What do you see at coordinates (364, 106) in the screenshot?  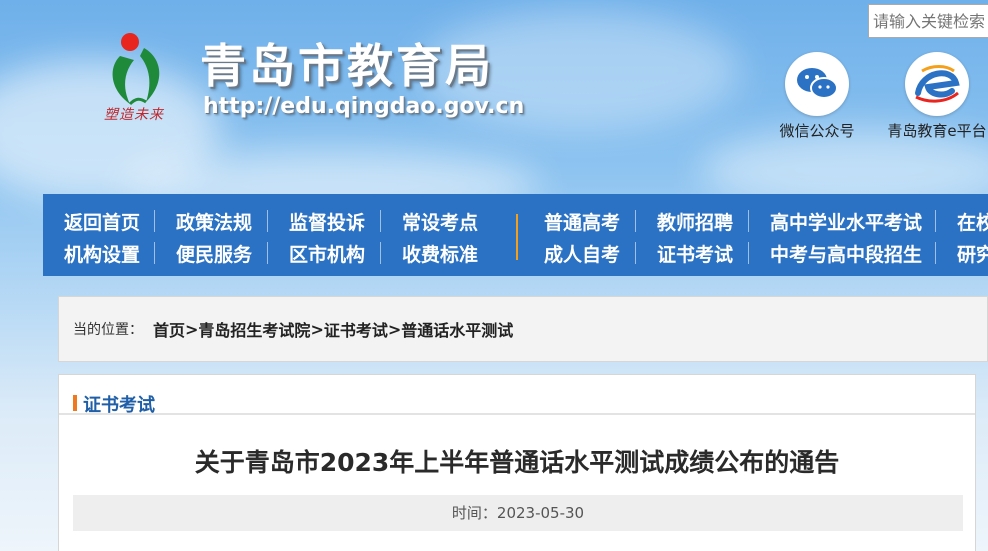 I see `site-url: http://edu.qingdao.gov.cn` at bounding box center [364, 106].